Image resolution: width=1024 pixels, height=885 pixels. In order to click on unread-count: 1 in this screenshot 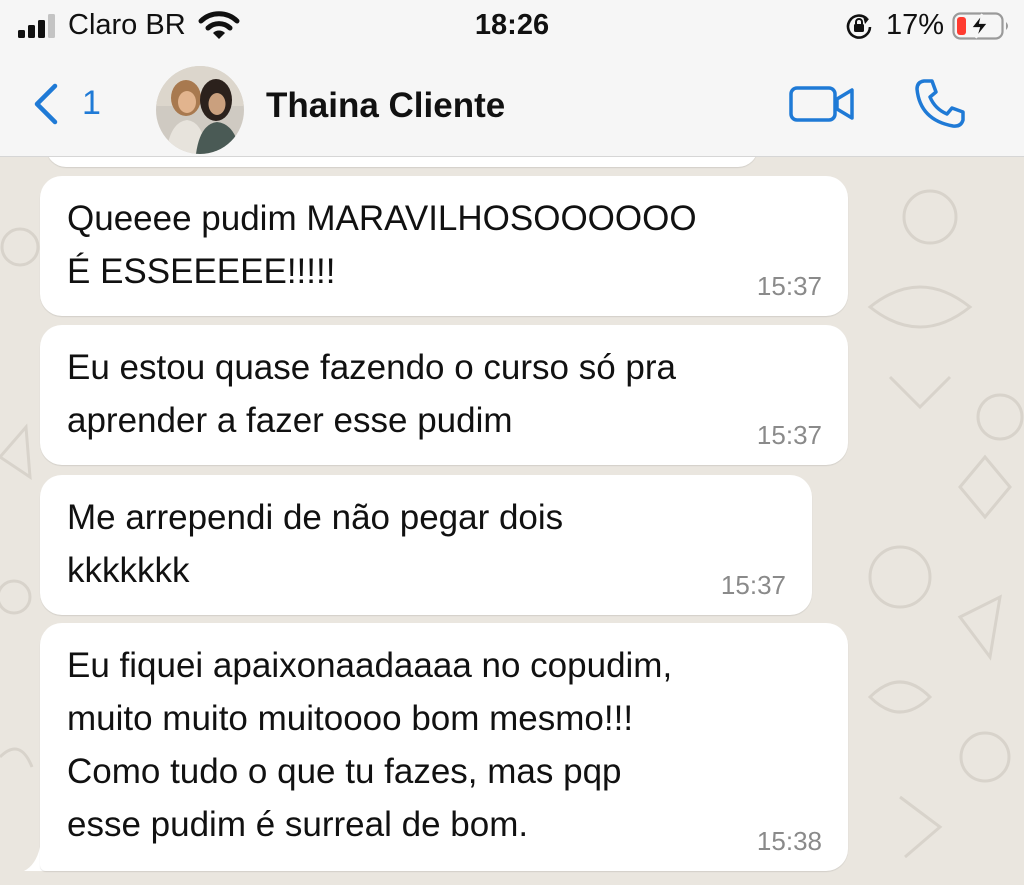, I will do `click(91, 103)`.